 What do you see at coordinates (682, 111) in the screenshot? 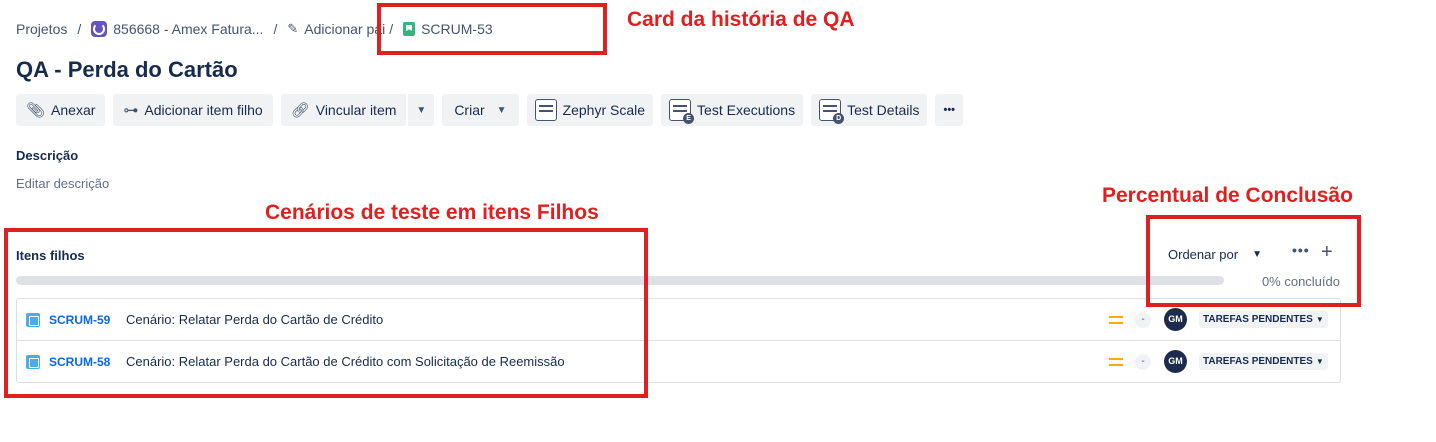
I see `test-executions-icon: E` at bounding box center [682, 111].